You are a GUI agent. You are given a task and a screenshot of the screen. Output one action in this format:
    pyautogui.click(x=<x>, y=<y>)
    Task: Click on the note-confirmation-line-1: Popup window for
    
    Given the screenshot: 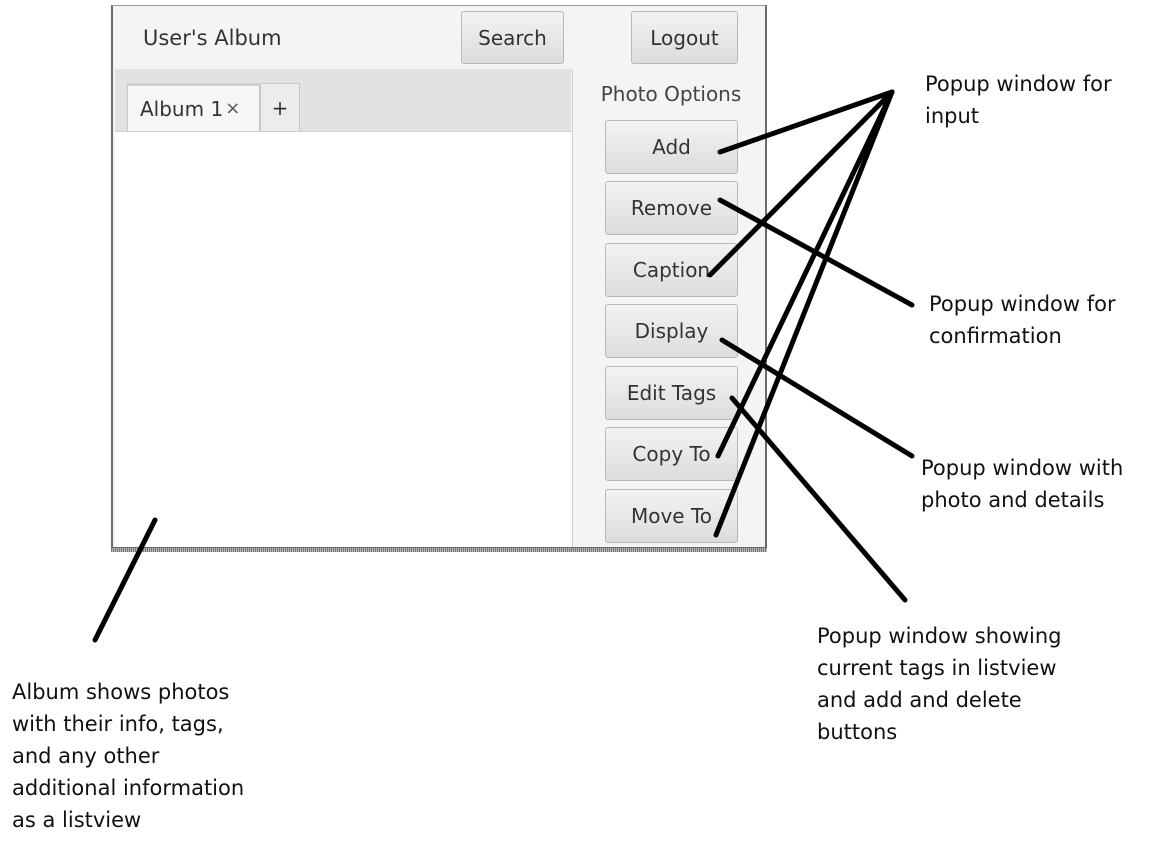 What is the action you would take?
    pyautogui.click(x=1022, y=304)
    